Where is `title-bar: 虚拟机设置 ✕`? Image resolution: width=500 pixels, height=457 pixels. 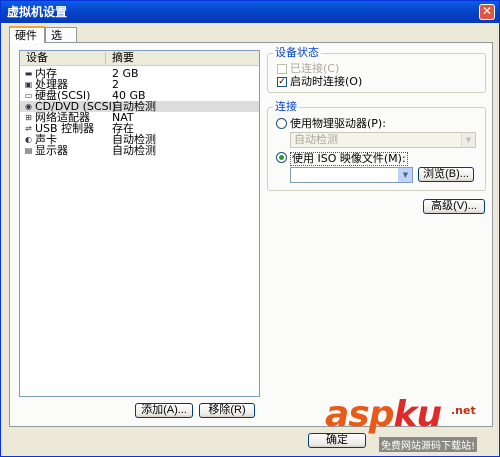
title-bar: 虚拟机设置 ✕ is located at coordinates (250, 12).